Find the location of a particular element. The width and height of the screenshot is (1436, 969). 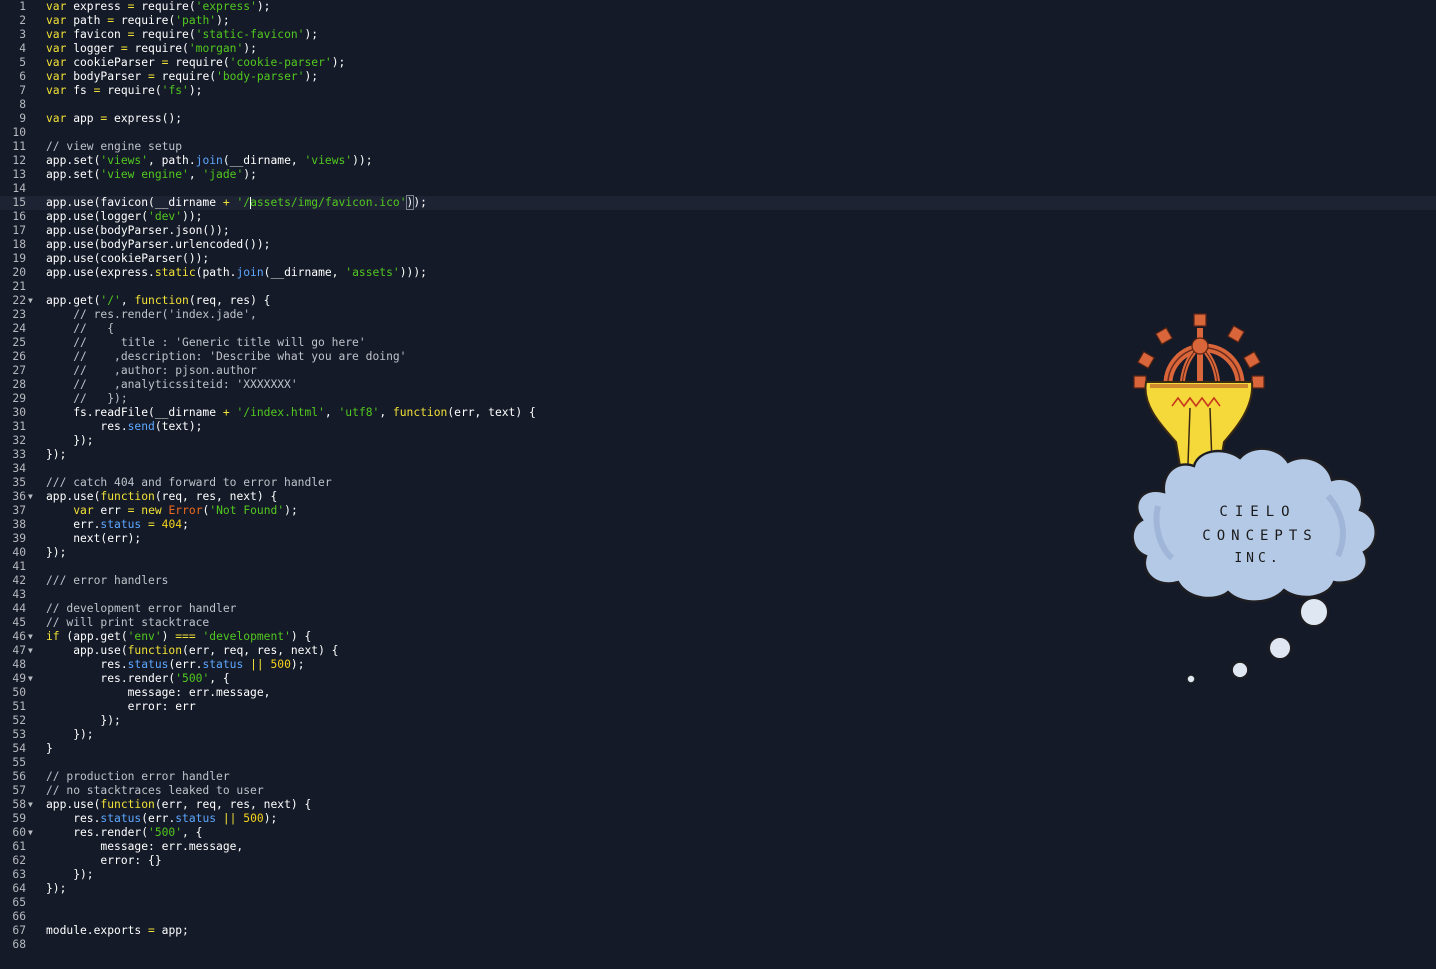

code-text: app.set('view engine', 'jade'); is located at coordinates (151, 175).